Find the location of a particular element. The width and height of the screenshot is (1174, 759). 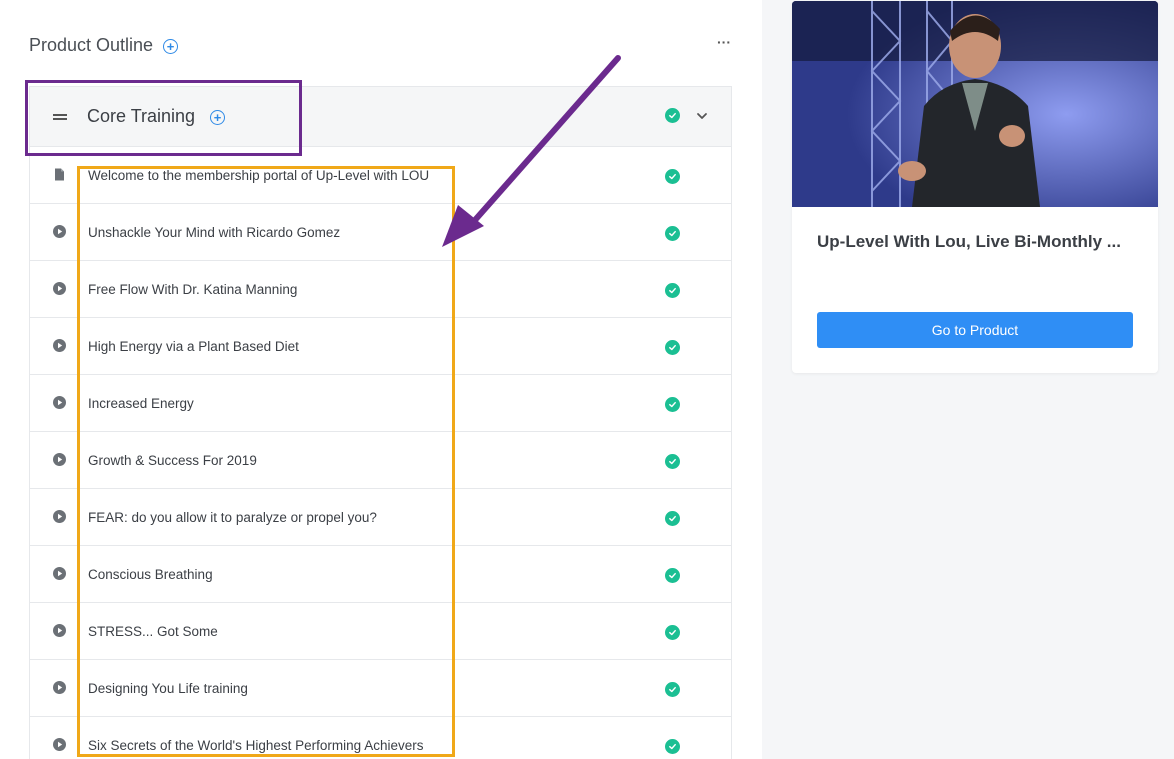

lesson-title: Designing You Life training is located at coordinates (168, 688).